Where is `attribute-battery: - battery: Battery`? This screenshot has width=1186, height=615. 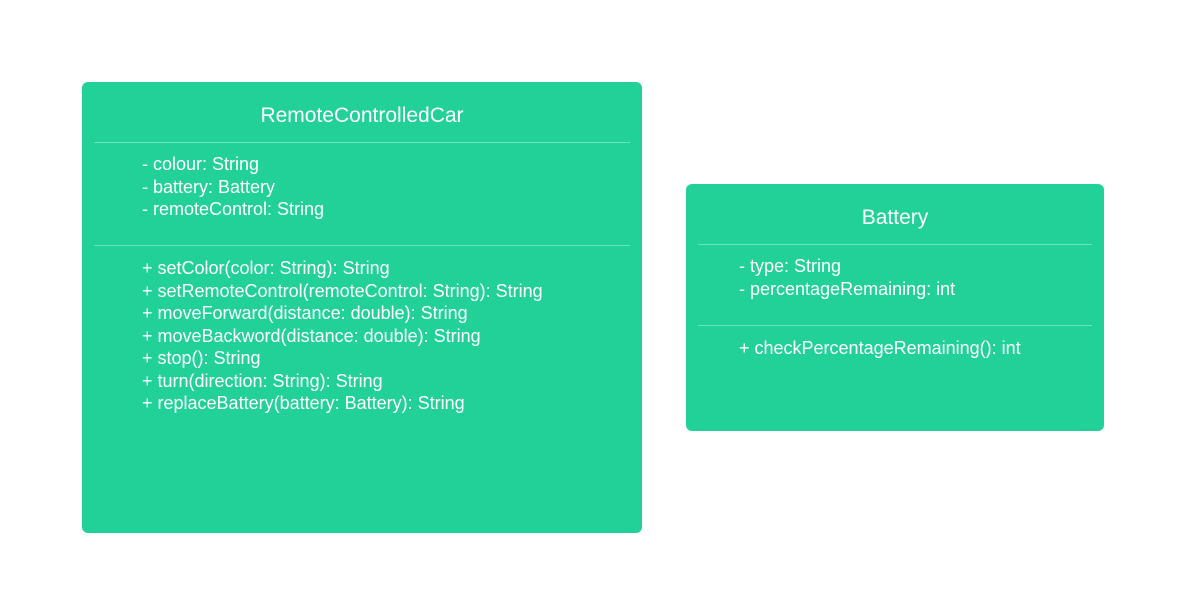 attribute-battery: - battery: Battery is located at coordinates (209, 186).